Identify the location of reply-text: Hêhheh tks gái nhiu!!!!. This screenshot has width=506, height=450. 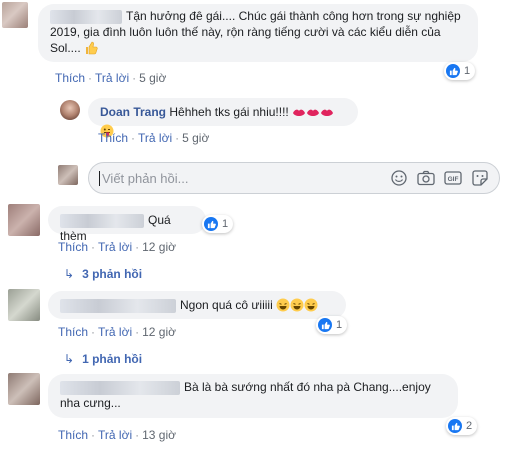
(231, 112).